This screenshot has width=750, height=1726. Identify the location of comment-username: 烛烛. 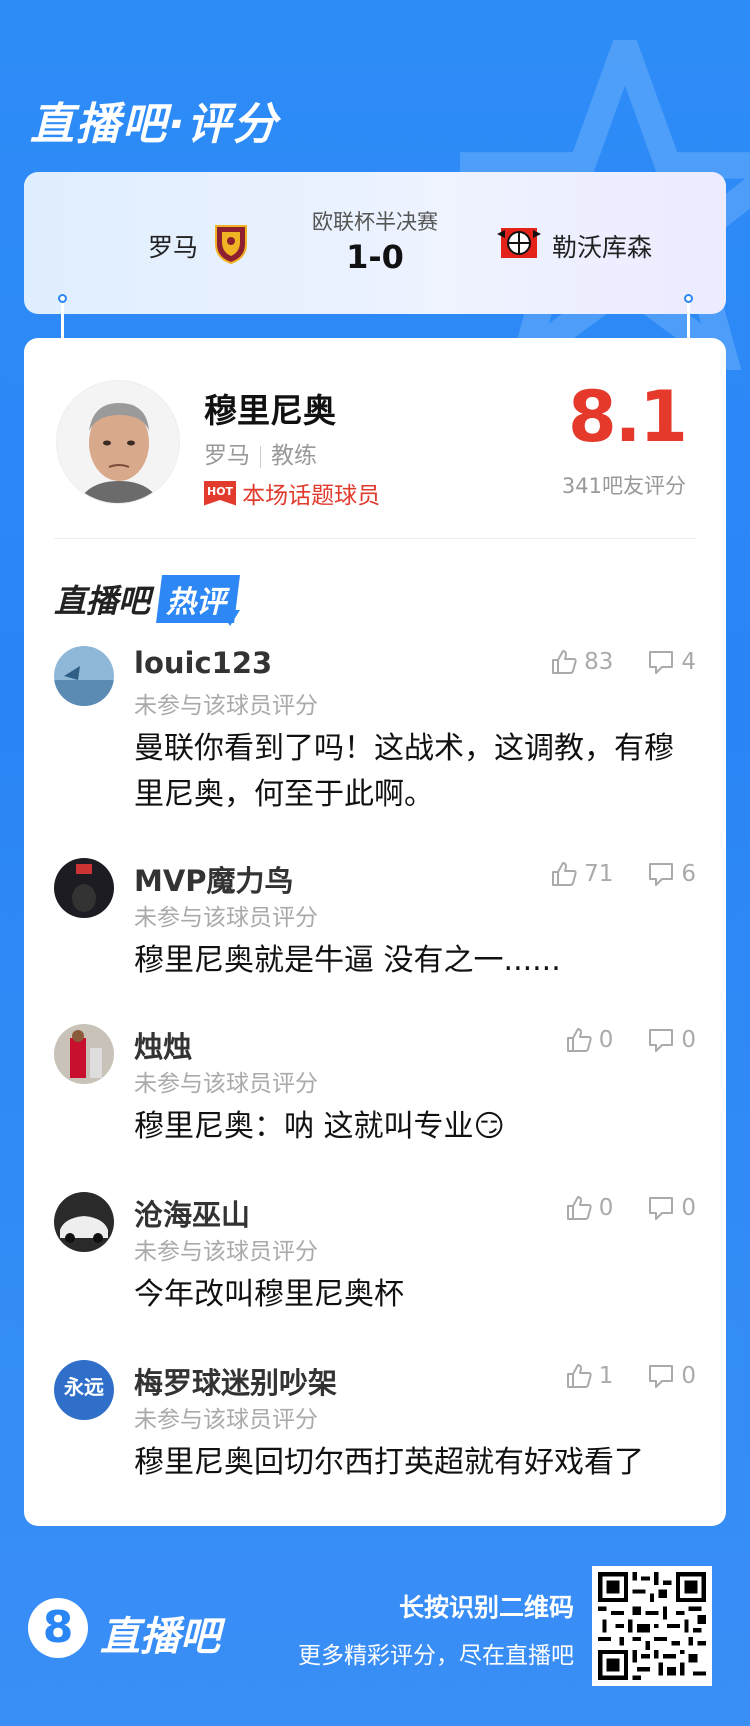
(163, 1045).